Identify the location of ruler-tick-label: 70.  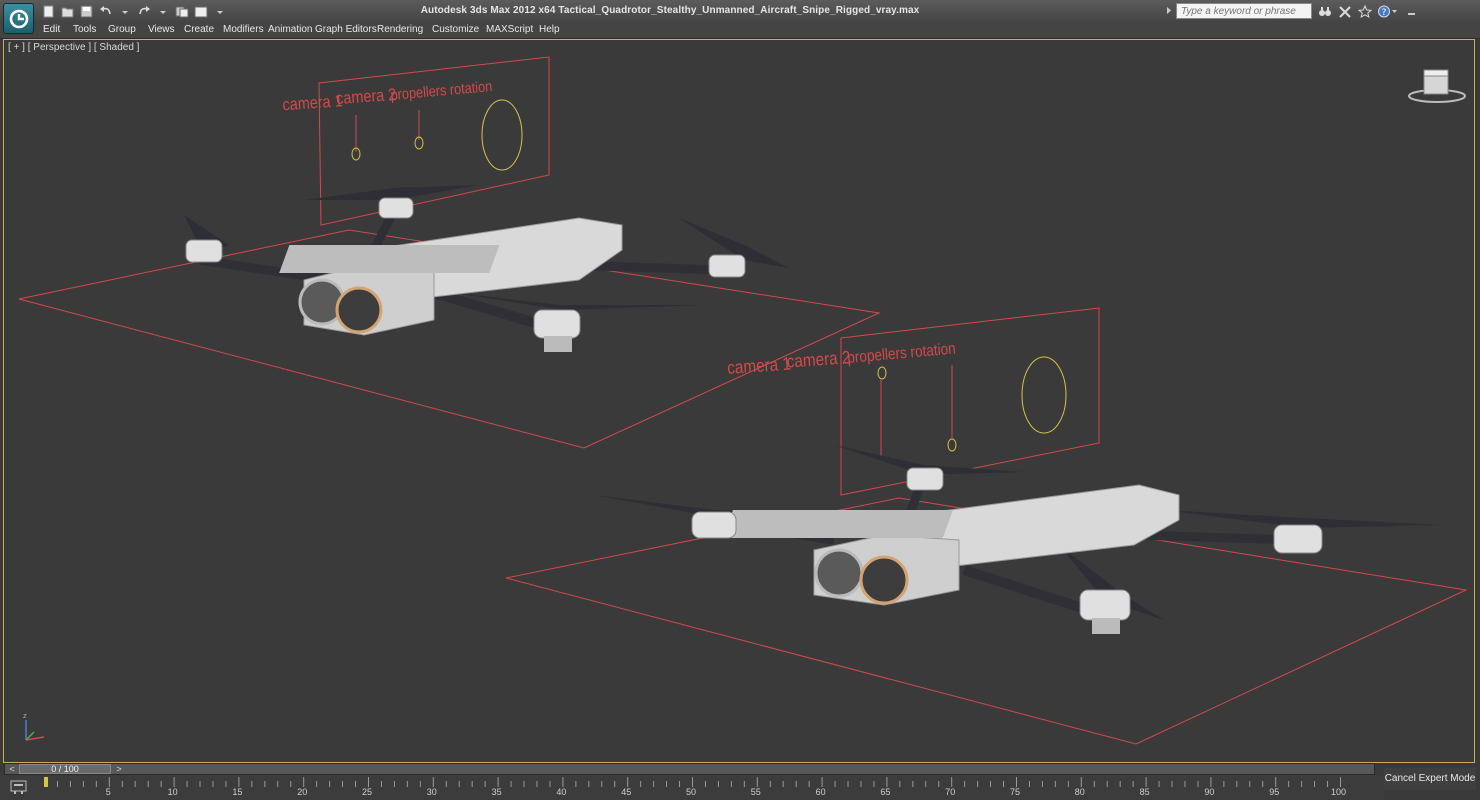
(950, 792).